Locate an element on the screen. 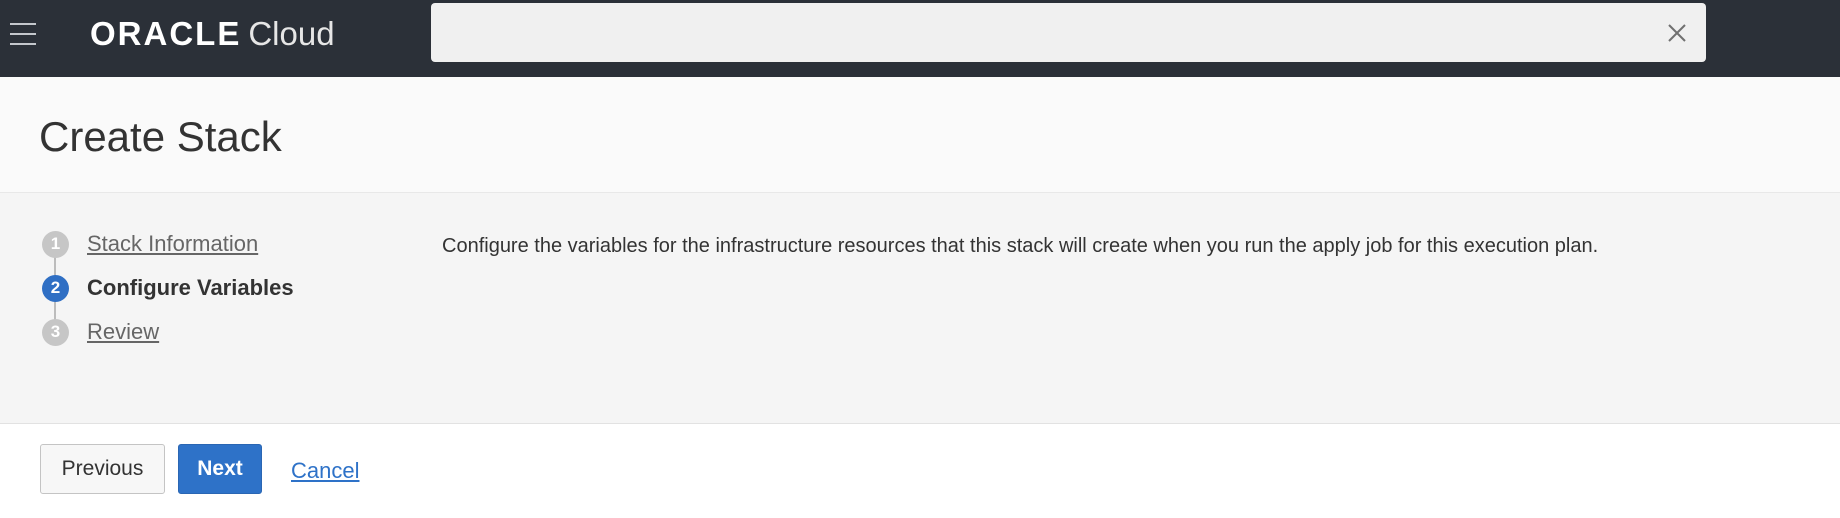  logo-brand: ORACLE is located at coordinates (166, 33).